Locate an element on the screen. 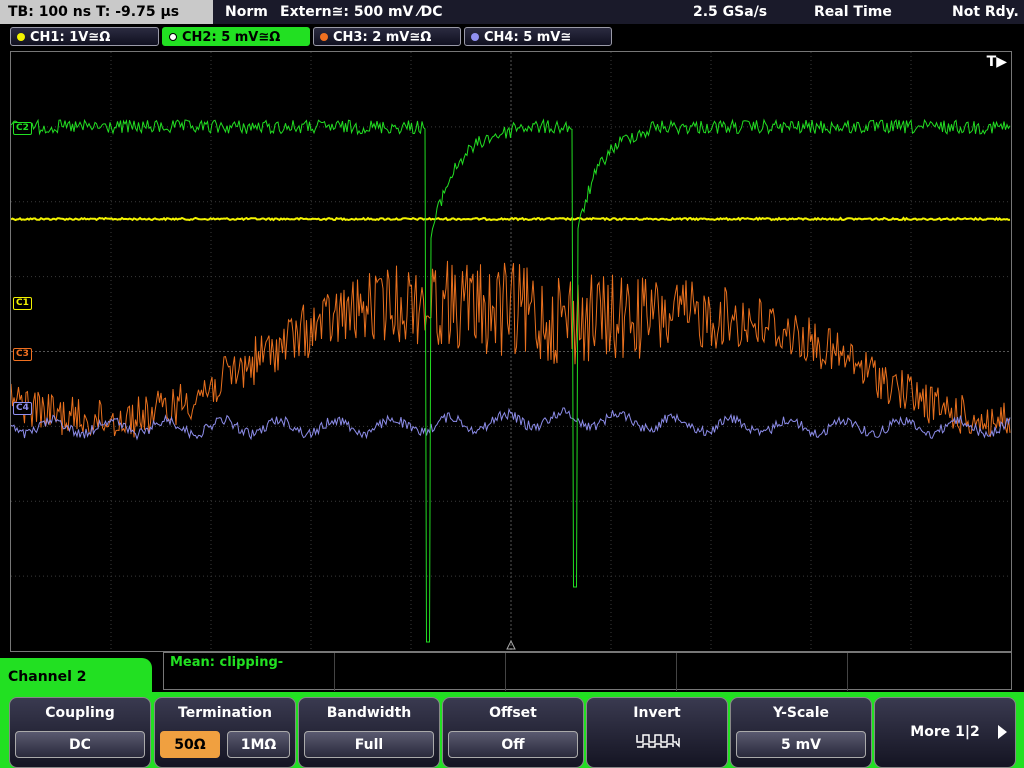 This screenshot has height=768, width=1024. coupling-value: DC is located at coordinates (80, 744).